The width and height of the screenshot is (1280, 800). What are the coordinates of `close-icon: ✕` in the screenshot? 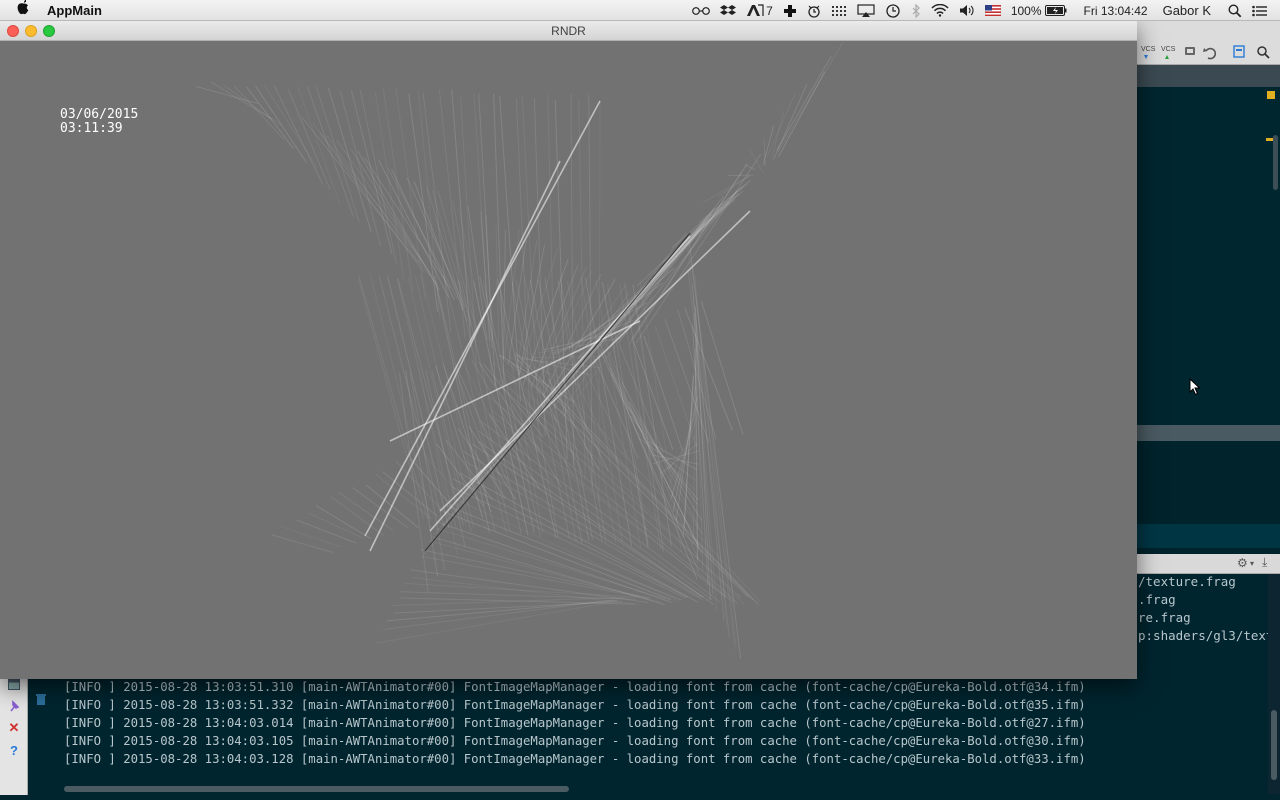 It's located at (14, 728).